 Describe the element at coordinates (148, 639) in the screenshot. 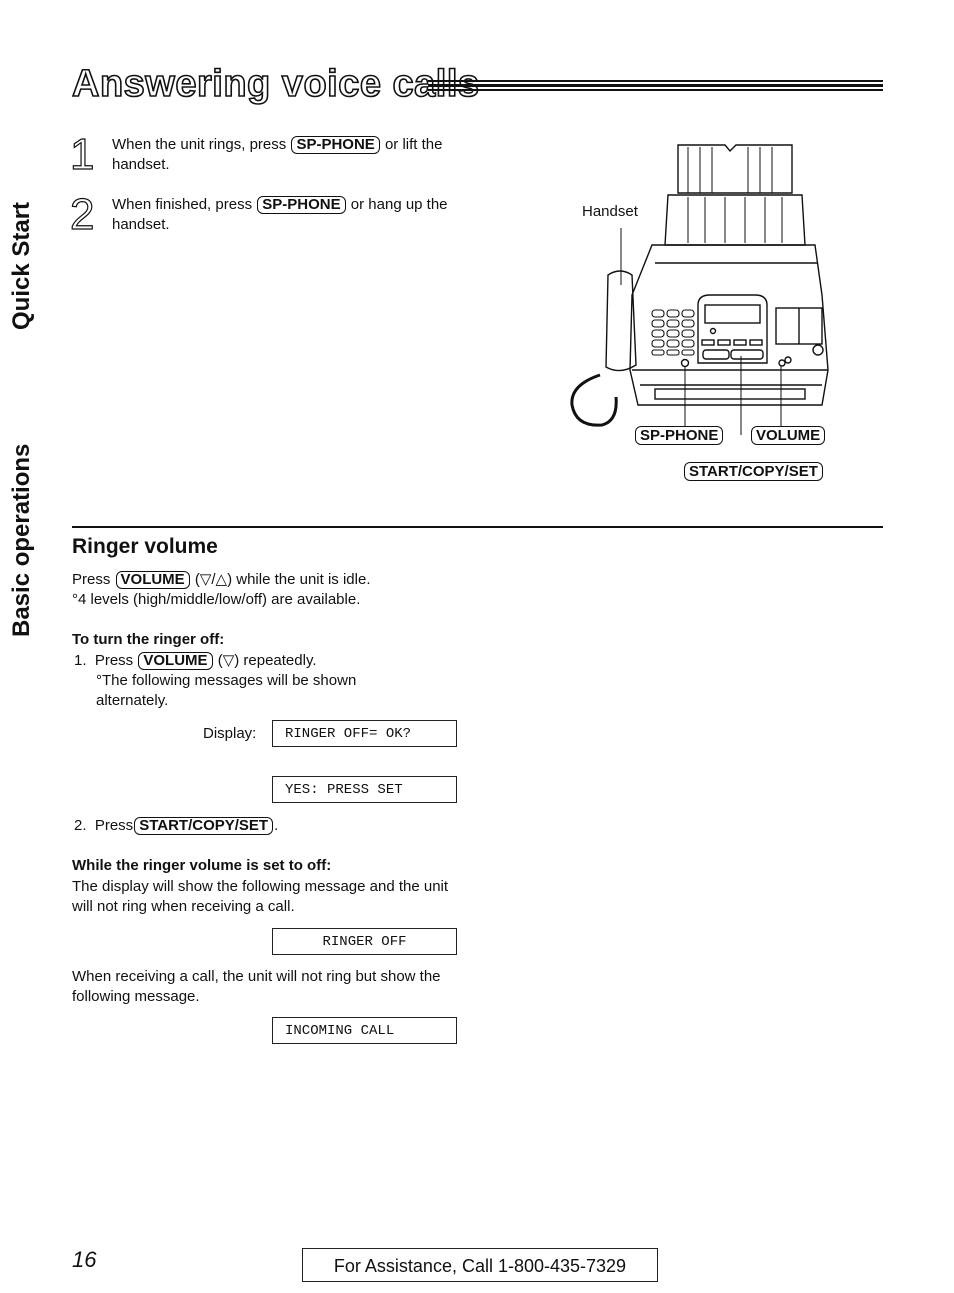

I see `turn-off-heading: To turn the ringer off:` at that location.